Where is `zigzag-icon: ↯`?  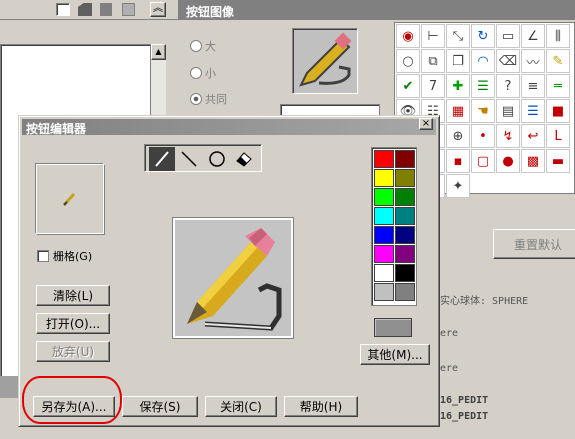
zigzag-icon: ↯ is located at coordinates (508, 136).